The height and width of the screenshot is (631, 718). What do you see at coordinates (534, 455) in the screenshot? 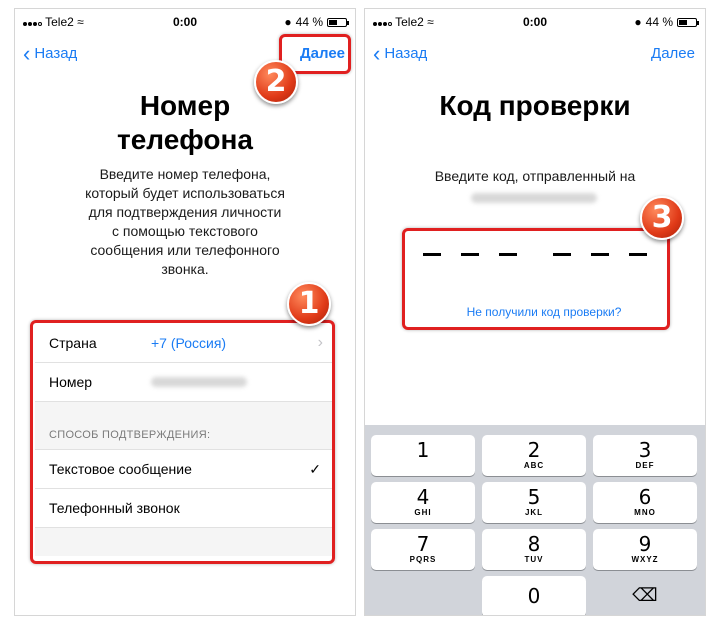
I see `key-2: 2 ABC` at bounding box center [534, 455].